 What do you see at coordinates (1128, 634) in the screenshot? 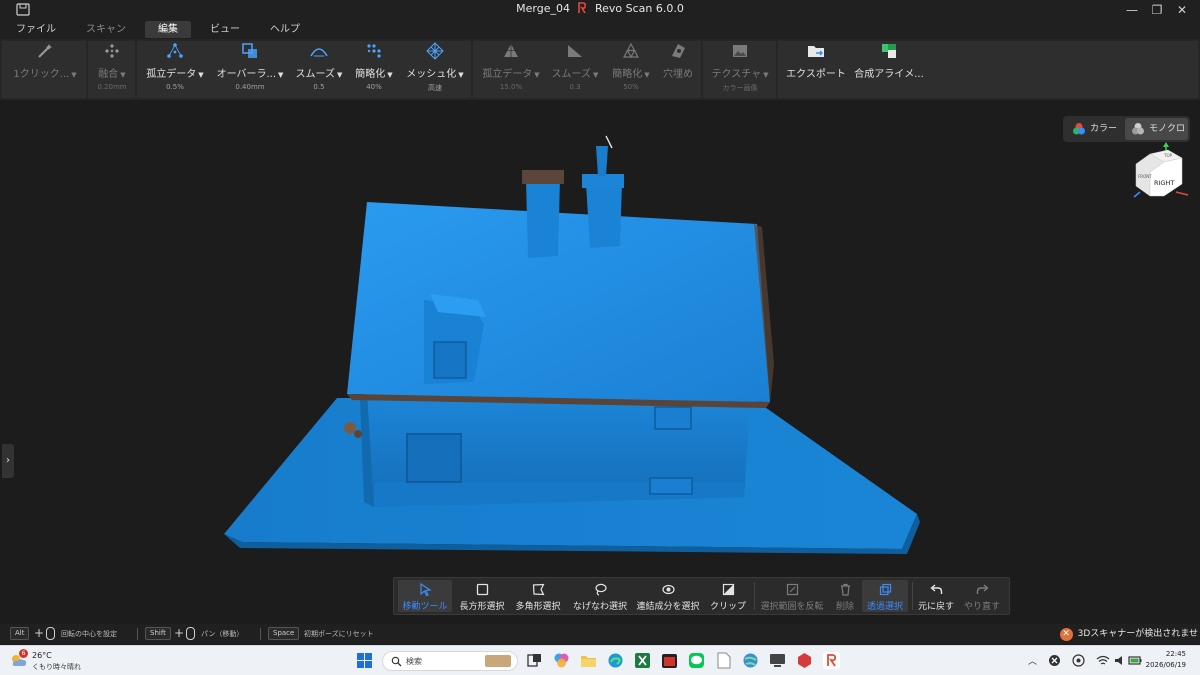
I see `scanner-notice: ✕ 3Dスキャナーが検出されませ` at bounding box center [1128, 634].